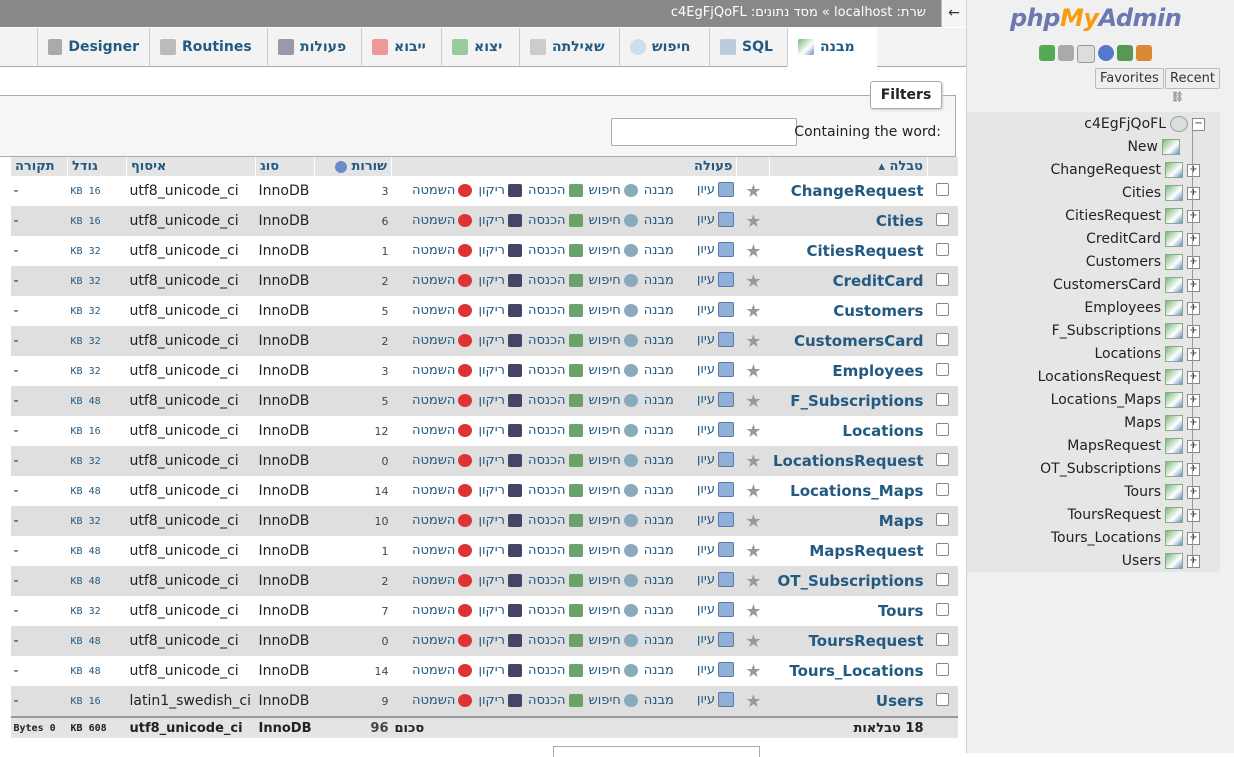 The height and width of the screenshot is (757, 1234). What do you see at coordinates (1144, 53) in the screenshot?
I see `home-icon` at bounding box center [1144, 53].